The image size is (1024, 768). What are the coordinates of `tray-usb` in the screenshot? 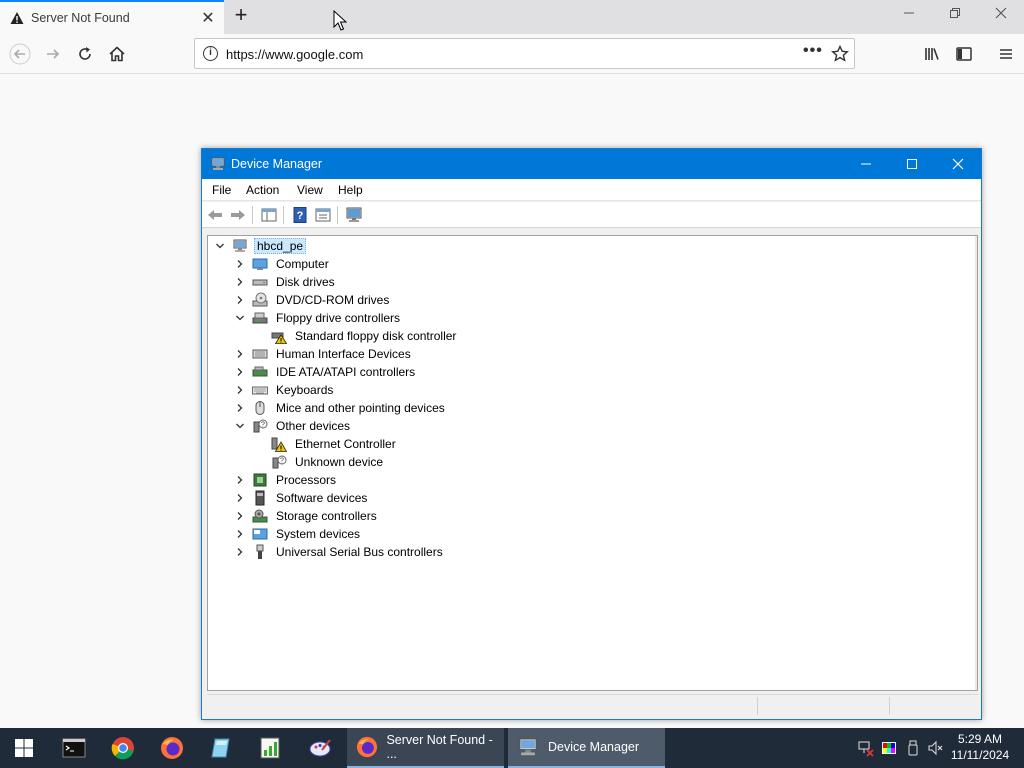 It's located at (913, 748).